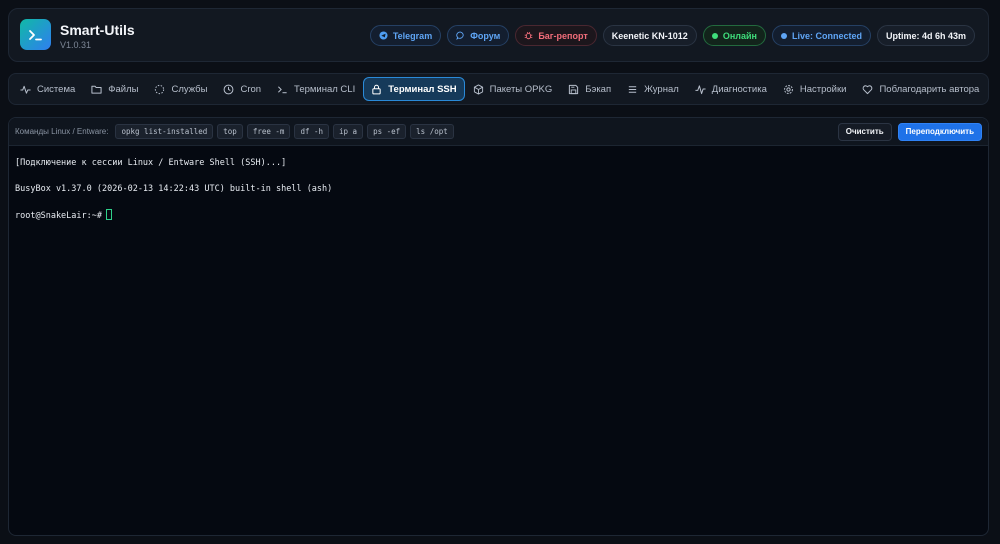 Image resolution: width=1000 pixels, height=544 pixels. Describe the element at coordinates (268, 131) in the screenshot. I see `command-chip: free -m` at that location.